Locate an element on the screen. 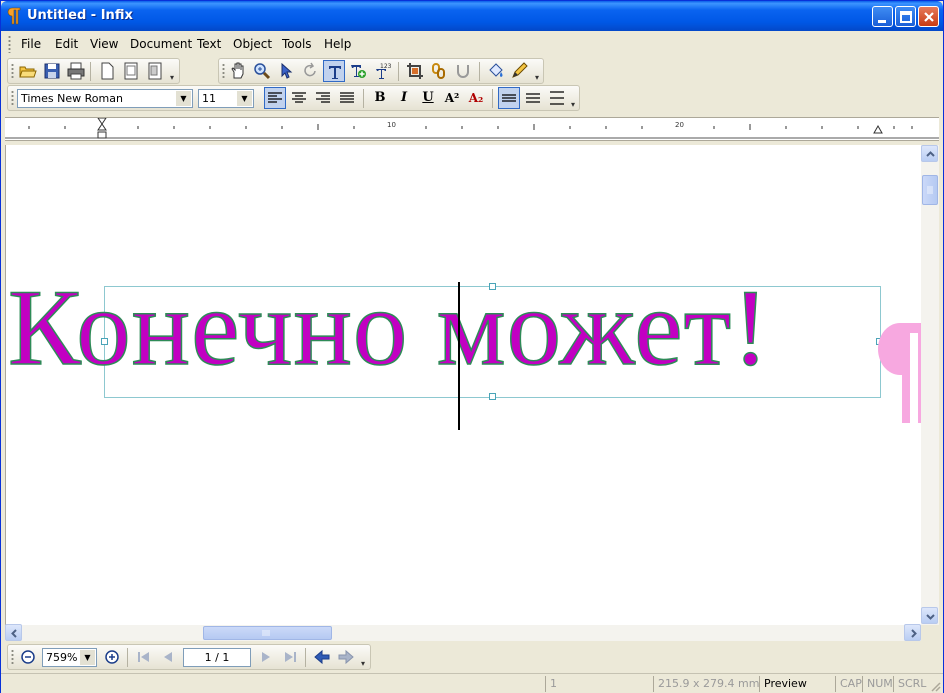 The image size is (944, 693). last-page-button is located at coordinates (290, 657).